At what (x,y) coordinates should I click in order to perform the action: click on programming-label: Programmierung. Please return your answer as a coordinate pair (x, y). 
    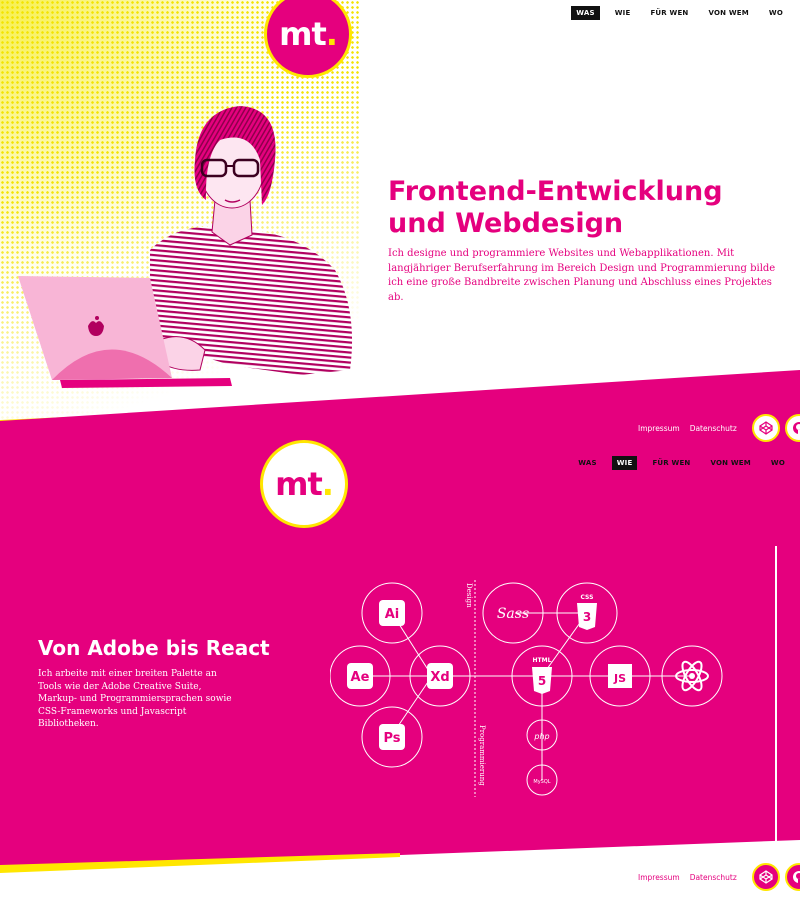
    Looking at the image, I should click on (482, 755).